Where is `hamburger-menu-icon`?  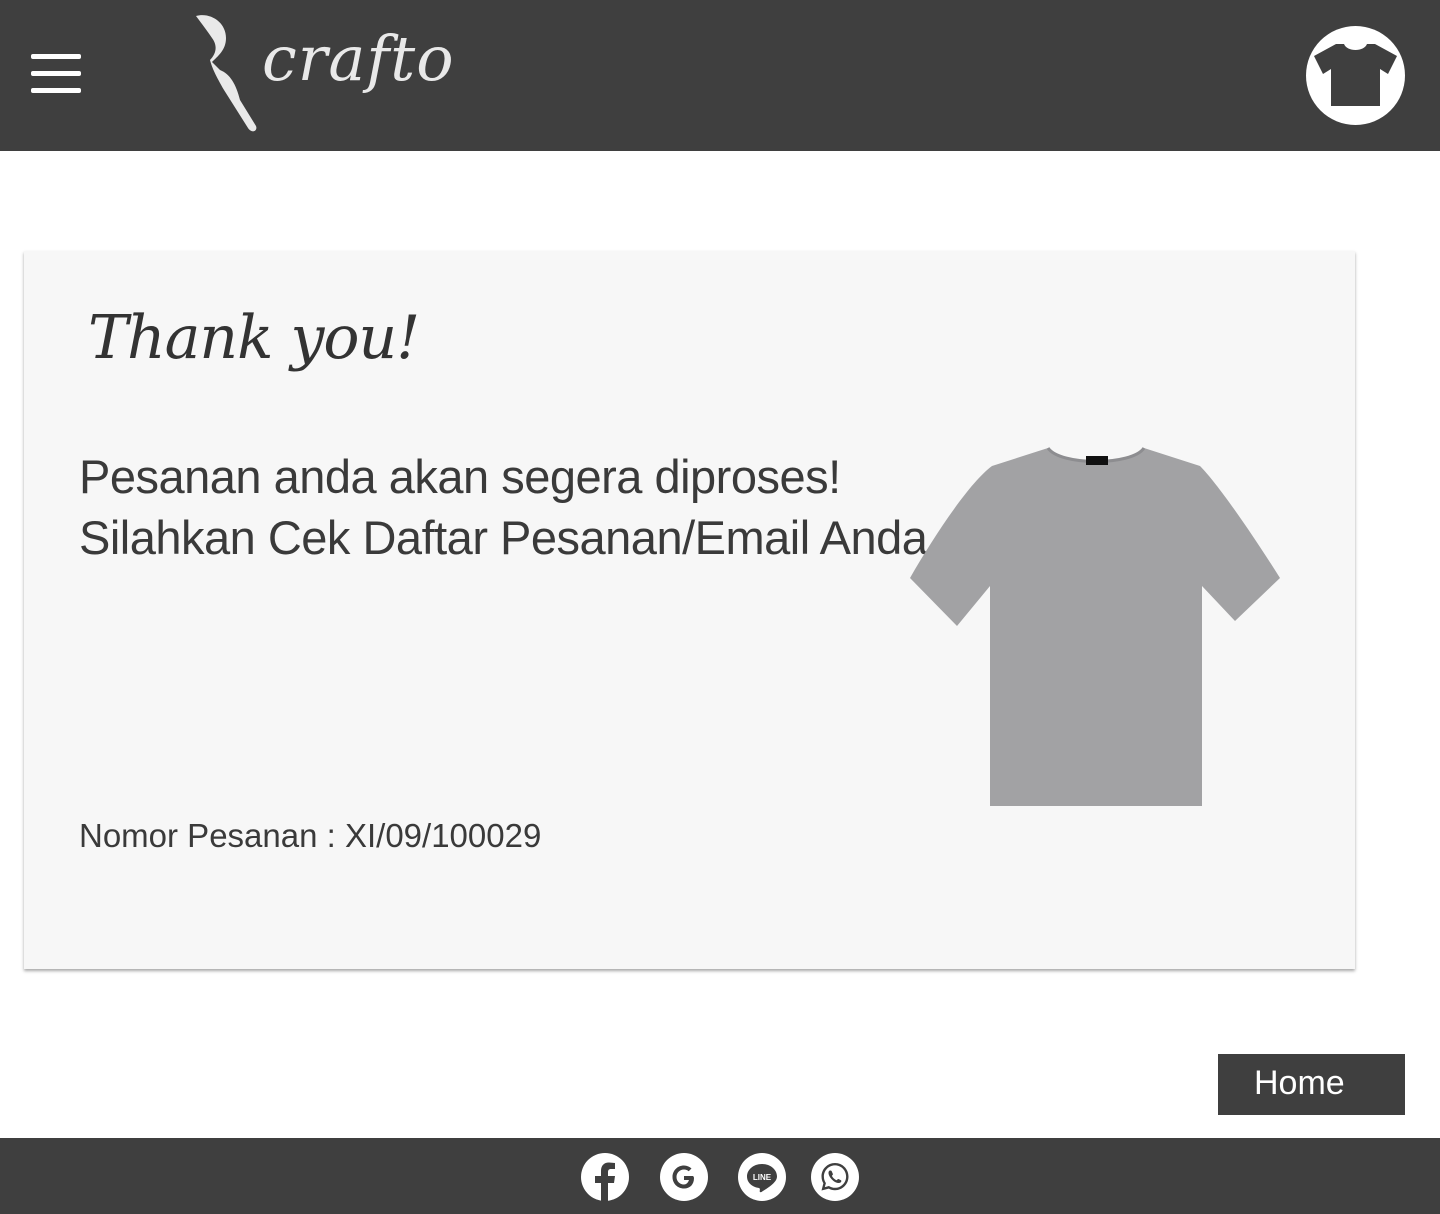 hamburger-menu-icon is located at coordinates (56, 75).